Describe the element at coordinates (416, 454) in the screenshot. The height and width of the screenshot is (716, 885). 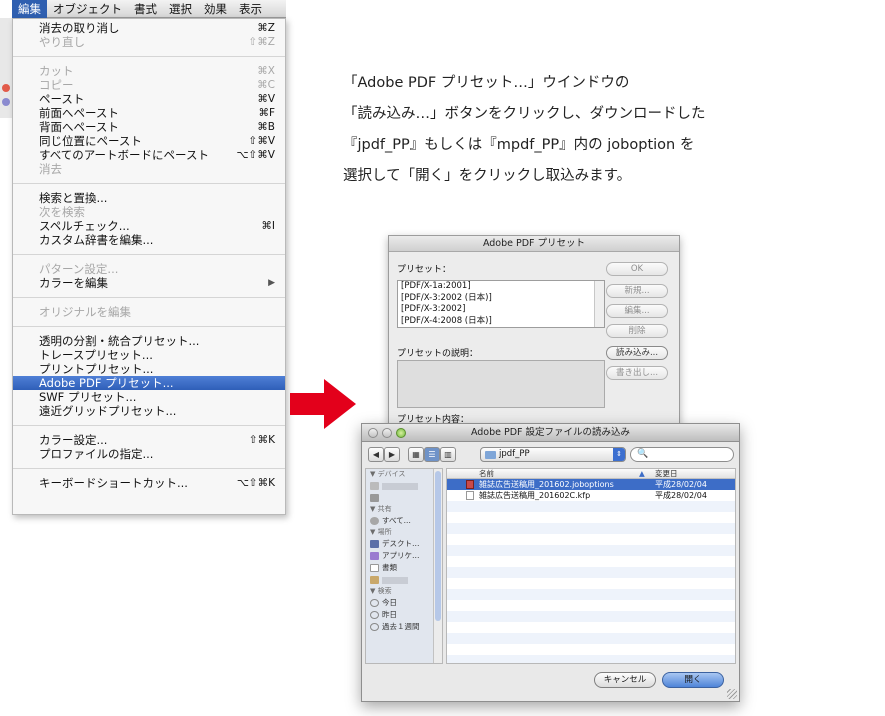
I see `icon-view-icon: ▦` at that location.